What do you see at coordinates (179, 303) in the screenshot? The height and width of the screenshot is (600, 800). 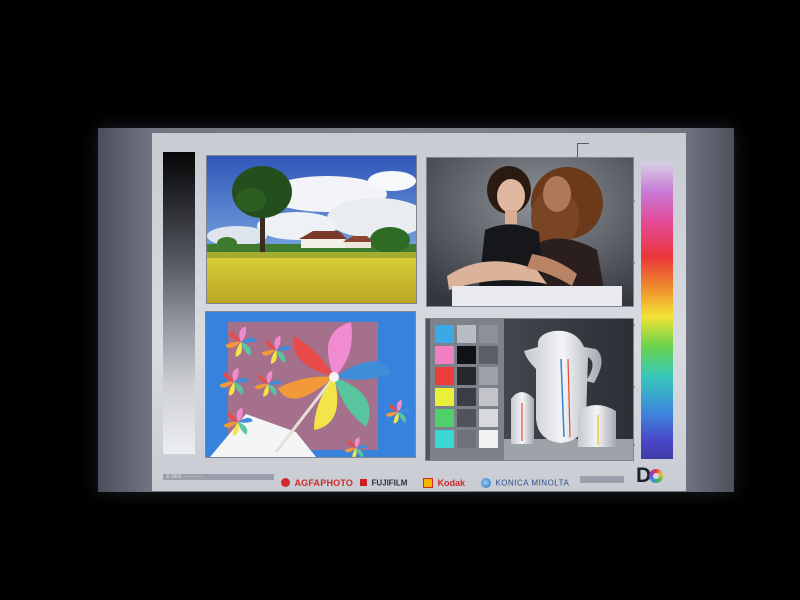 I see `grayscale-ramp` at bounding box center [179, 303].